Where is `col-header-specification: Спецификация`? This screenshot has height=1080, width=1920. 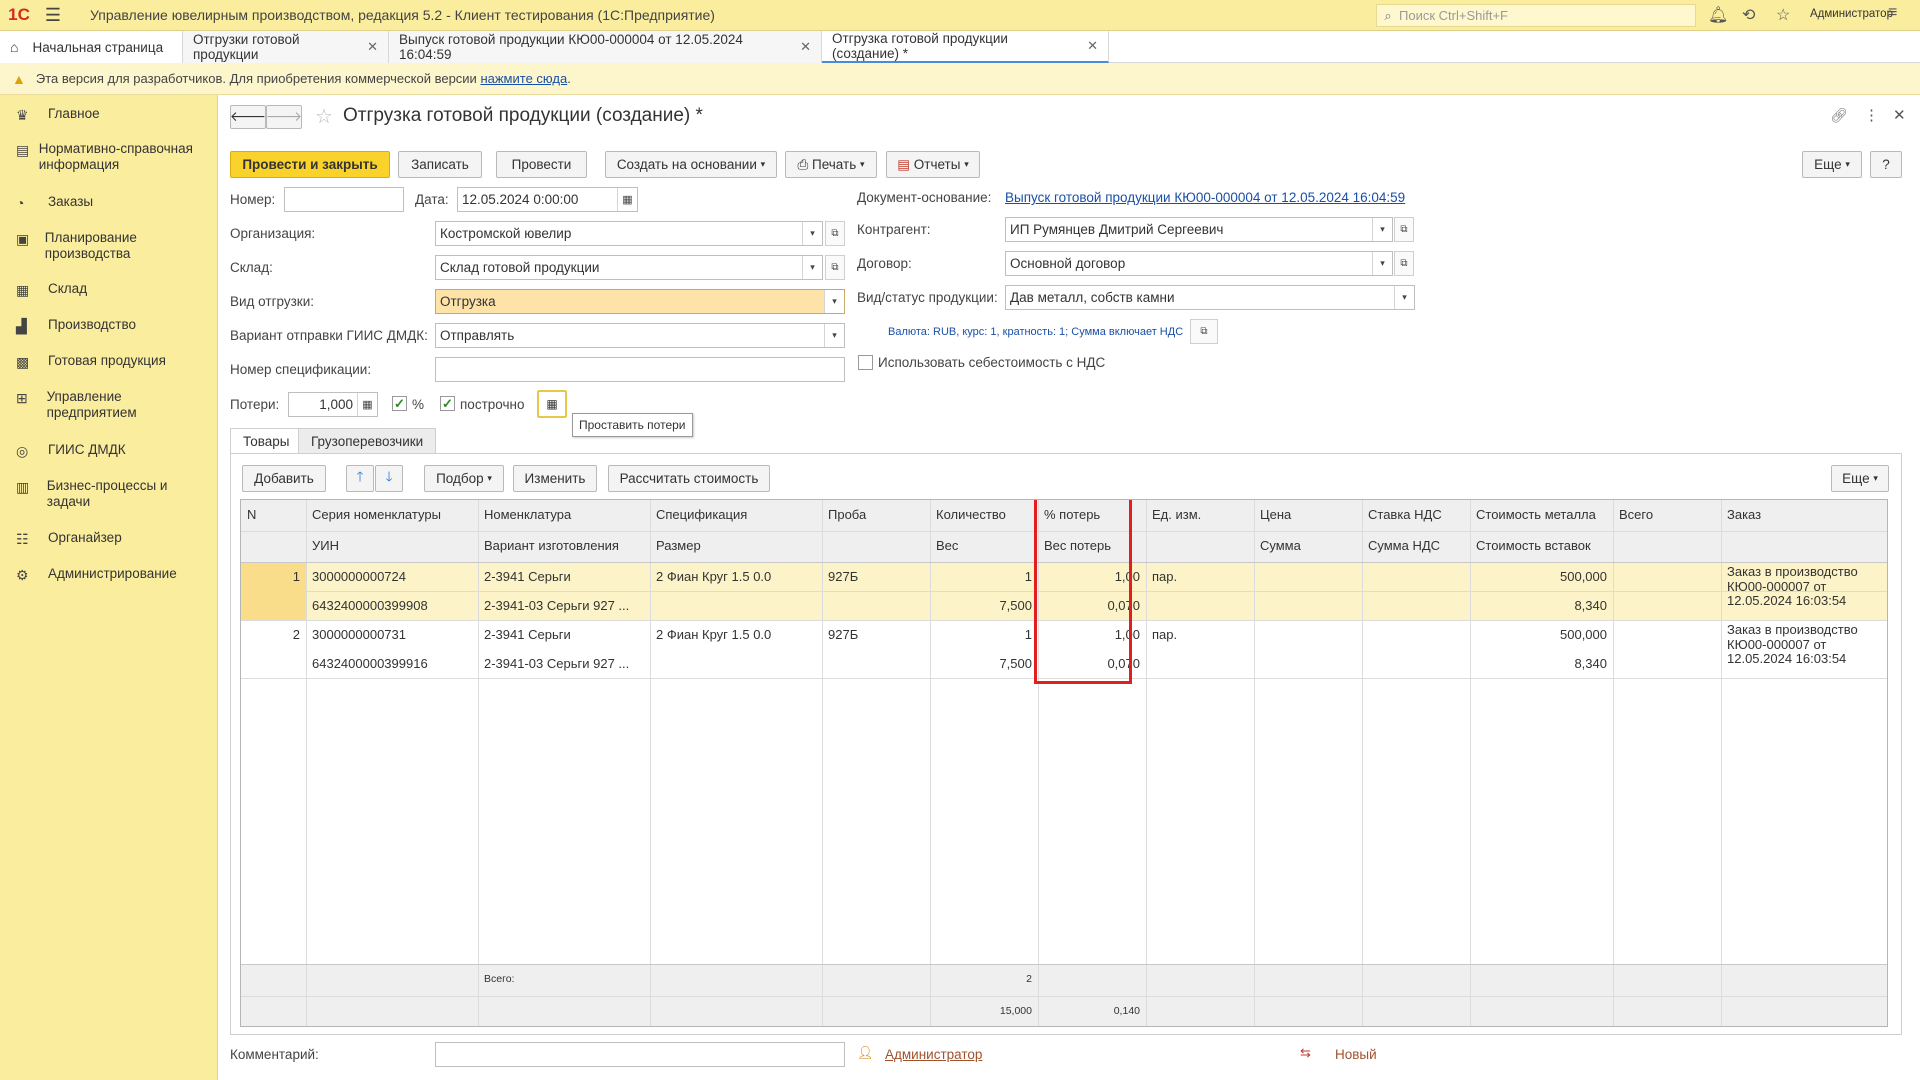 col-header-specification: Спецификация is located at coordinates (736, 514).